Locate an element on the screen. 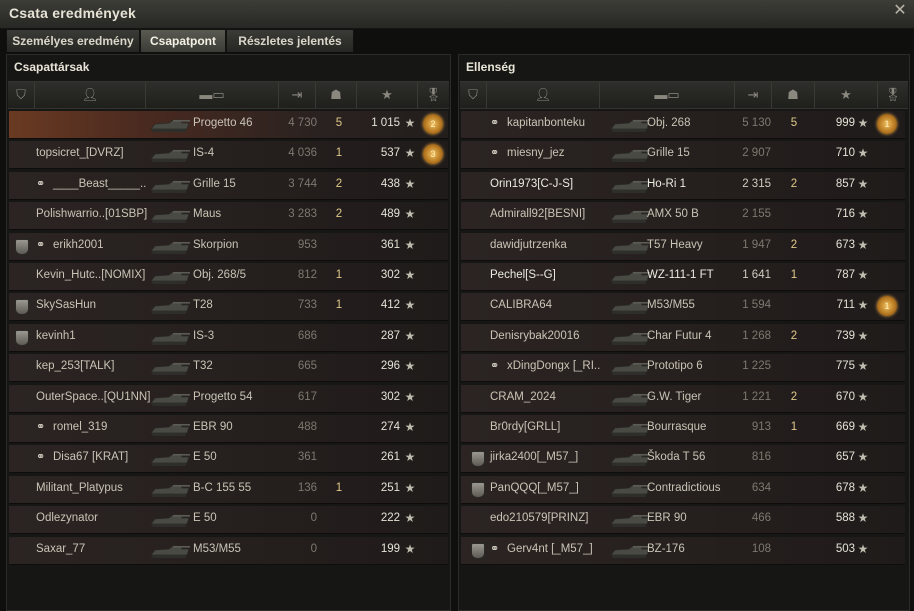 This screenshot has height=611, width=914. player-name: SkySasHun is located at coordinates (66, 305).